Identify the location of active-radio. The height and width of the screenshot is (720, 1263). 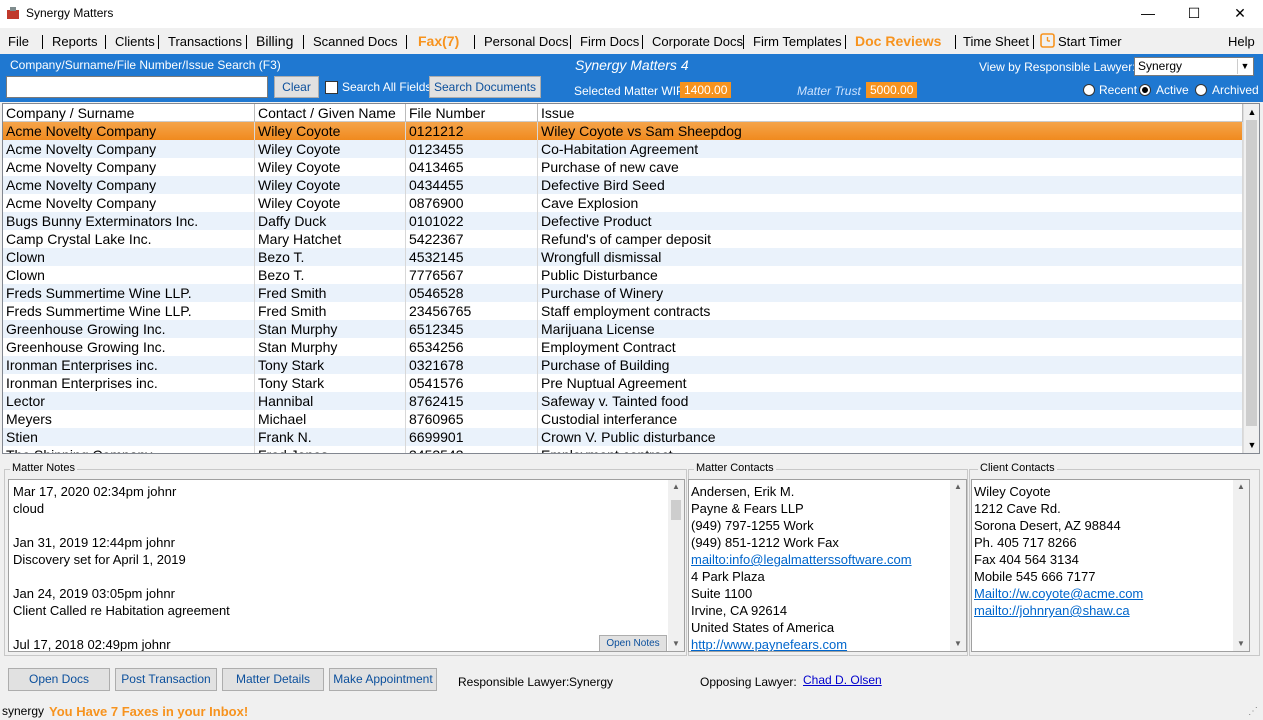
(1145, 90).